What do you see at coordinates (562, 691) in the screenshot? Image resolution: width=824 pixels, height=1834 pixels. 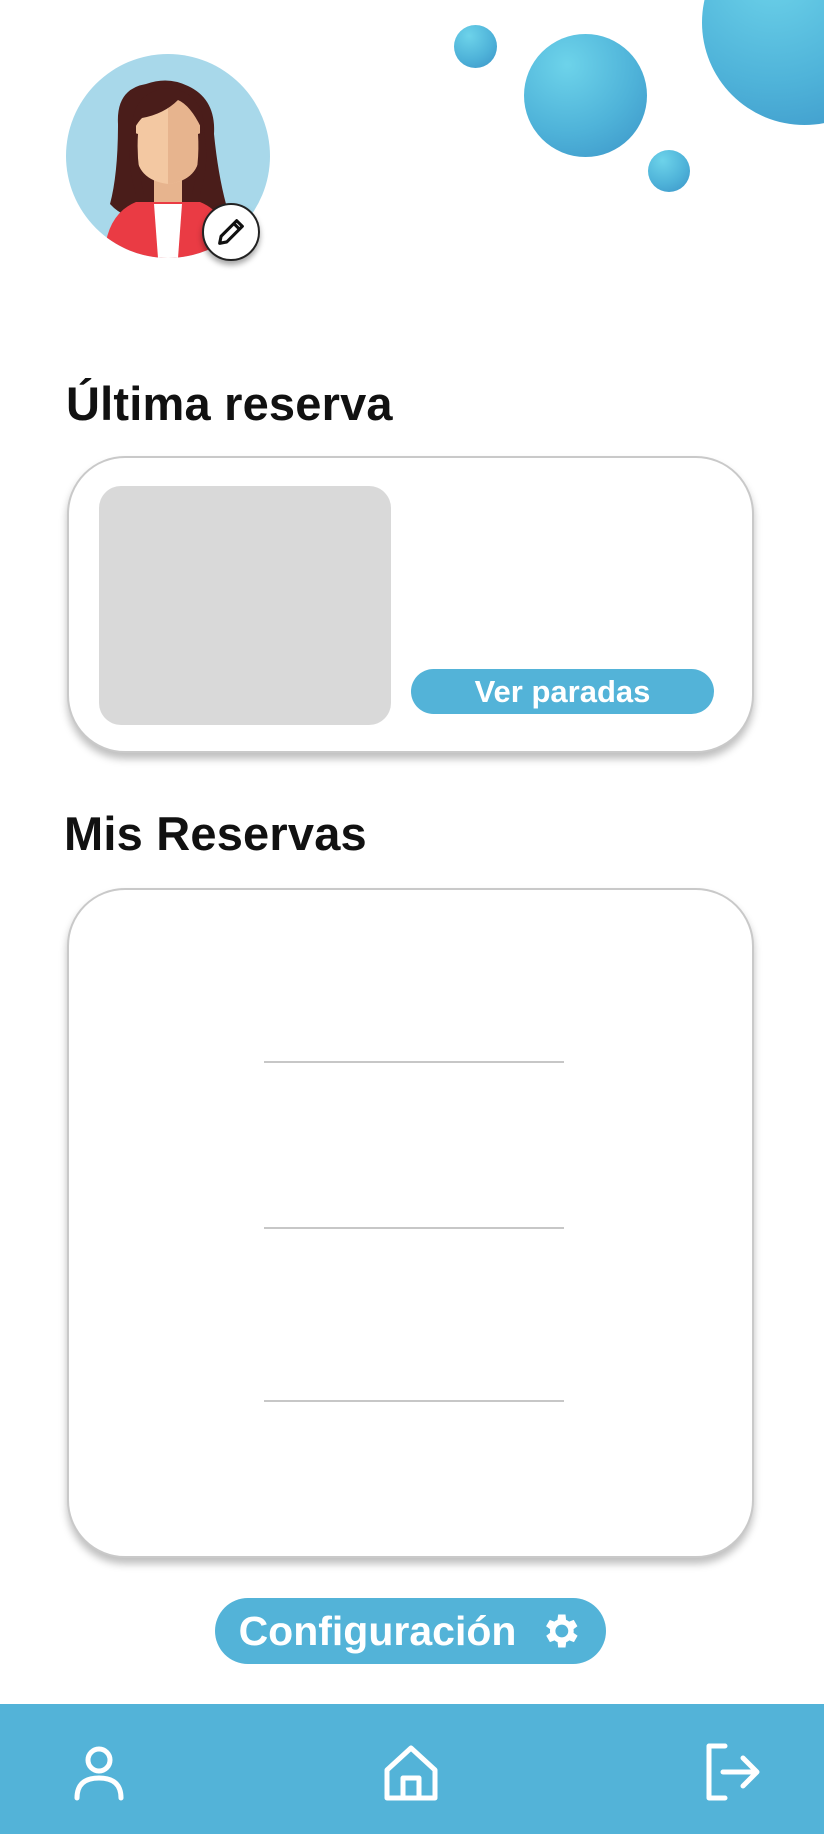 I see `view-stops-button: Ver paradas` at bounding box center [562, 691].